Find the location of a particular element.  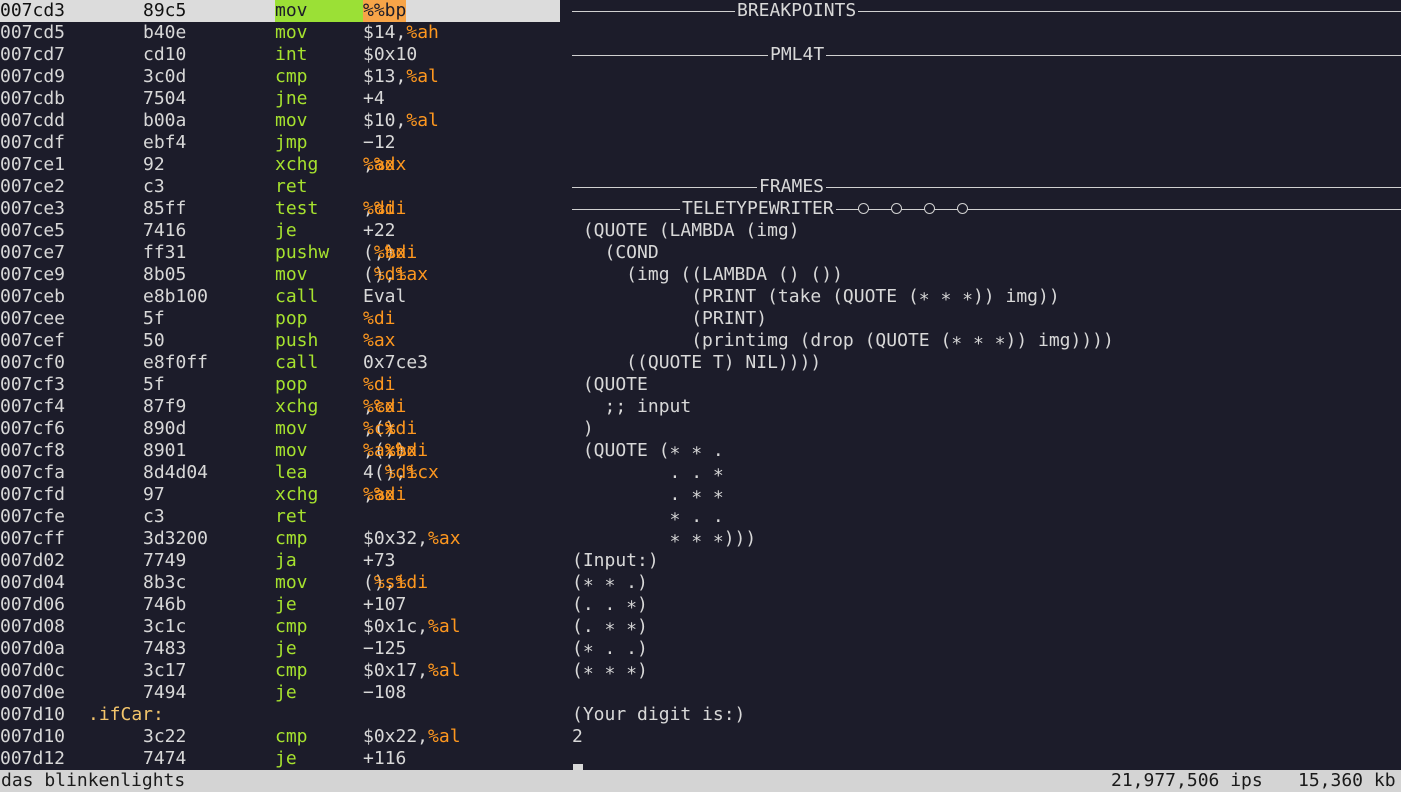

address: 007d02 is located at coordinates (33, 560).